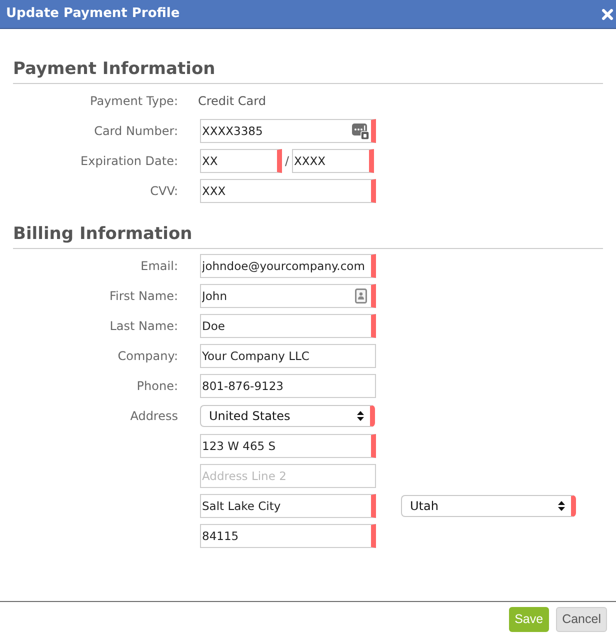  What do you see at coordinates (144, 326) in the screenshot?
I see `field-label: Last Name:` at bounding box center [144, 326].